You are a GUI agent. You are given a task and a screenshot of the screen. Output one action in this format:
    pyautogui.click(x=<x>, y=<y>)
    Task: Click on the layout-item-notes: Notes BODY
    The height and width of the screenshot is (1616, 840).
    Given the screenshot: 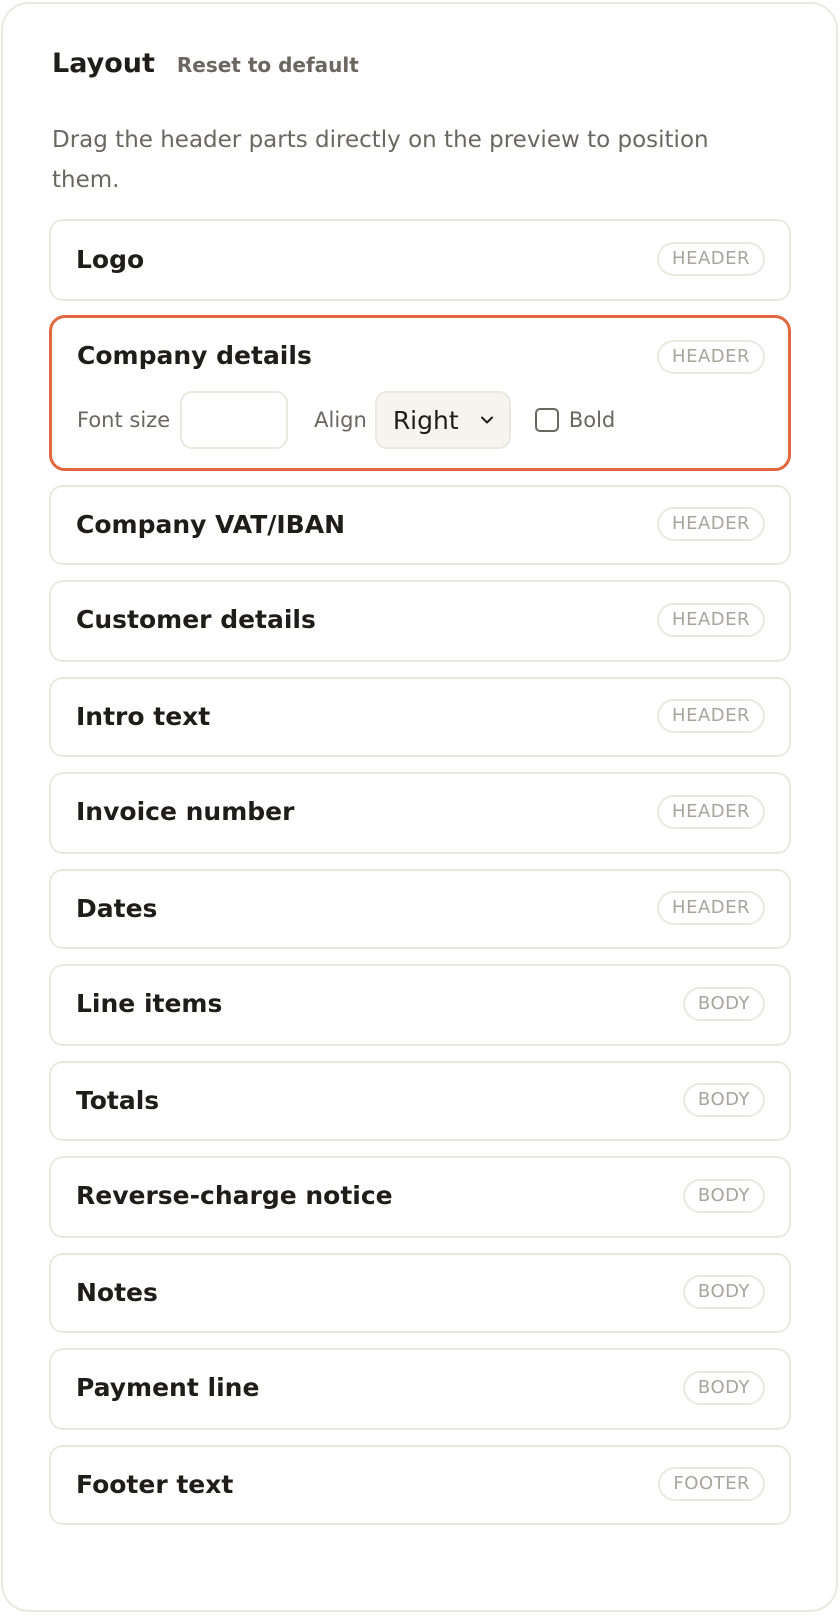 What is the action you would take?
    pyautogui.click(x=420, y=1293)
    